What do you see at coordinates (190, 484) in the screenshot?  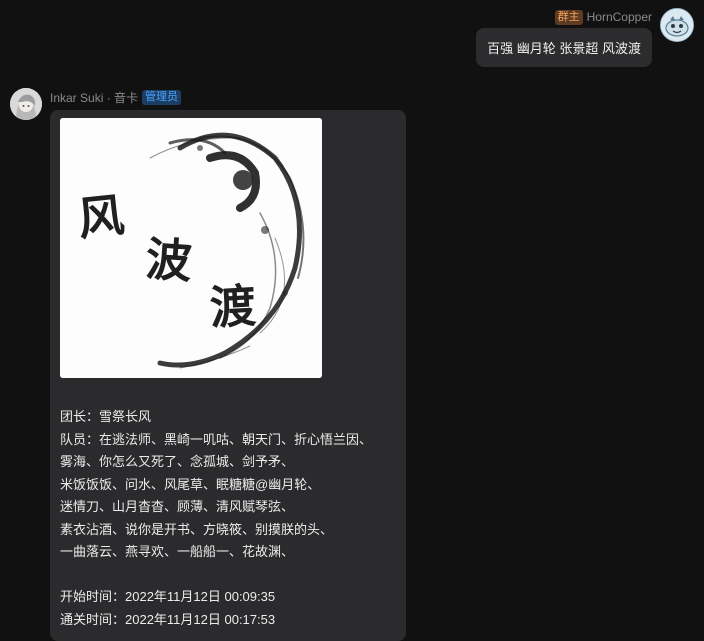 I see `members-line: 米饭饭饭、问水、风尾草、眠糖糖@幽月轮、` at bounding box center [190, 484].